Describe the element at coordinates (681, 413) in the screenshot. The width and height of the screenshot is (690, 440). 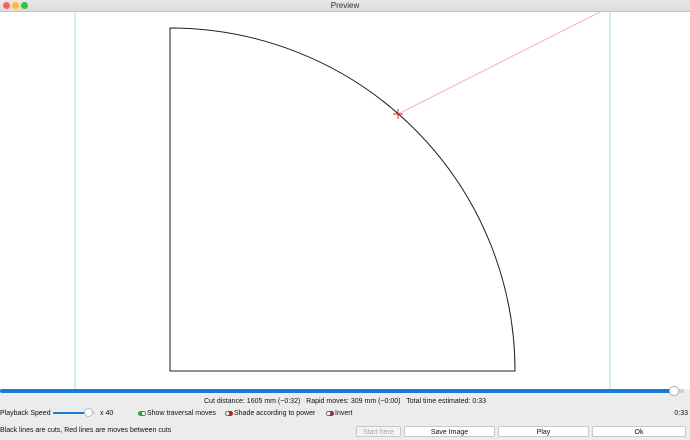
I see `elapsed-time: 0:33` at that location.